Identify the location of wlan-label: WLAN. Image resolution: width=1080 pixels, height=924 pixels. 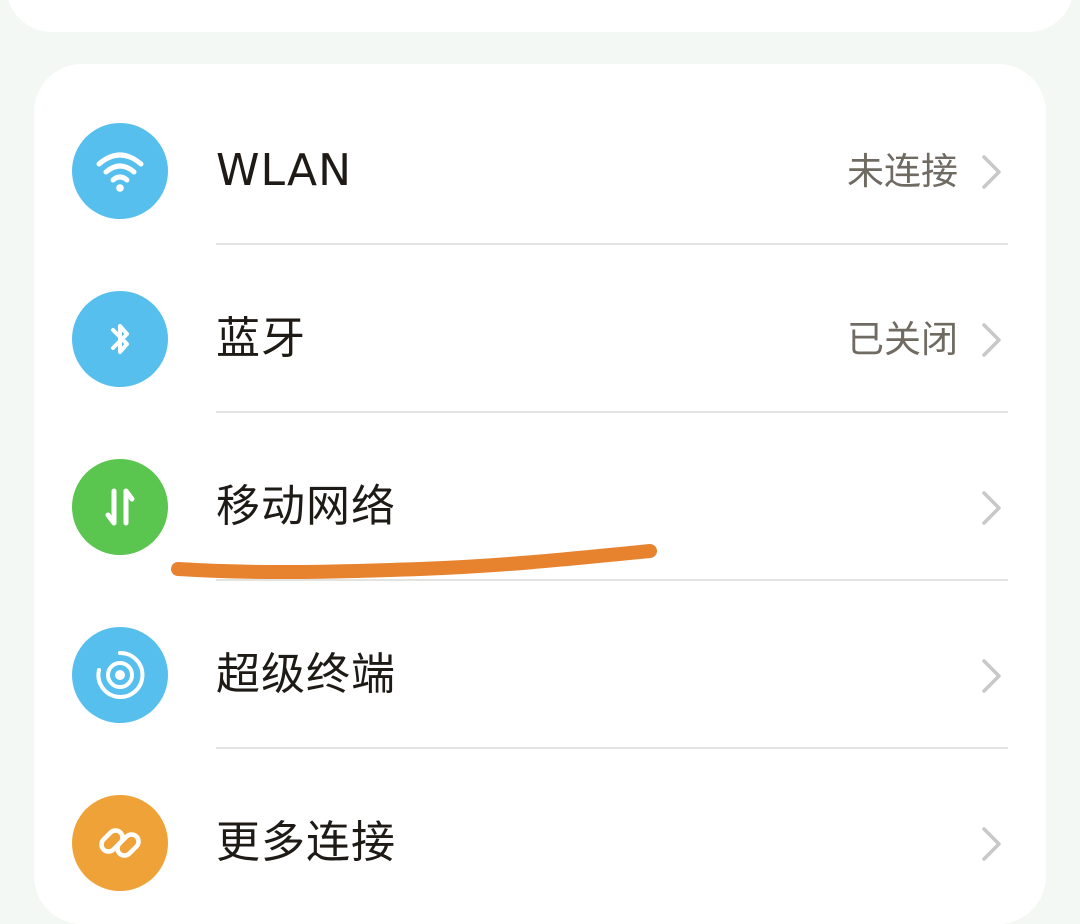
(284, 170).